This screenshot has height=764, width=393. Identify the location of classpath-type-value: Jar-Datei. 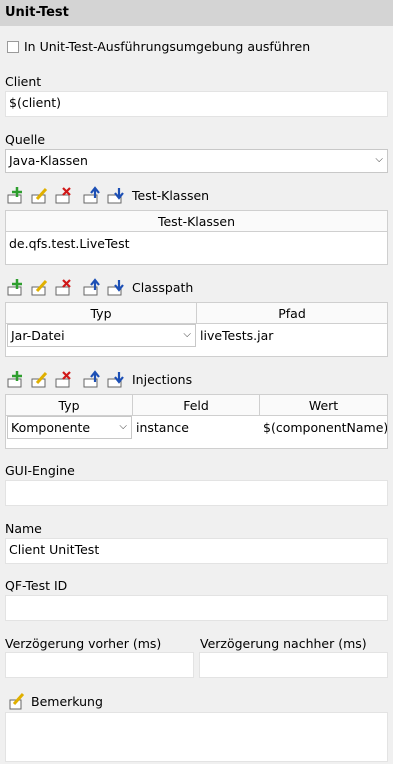
(38, 335).